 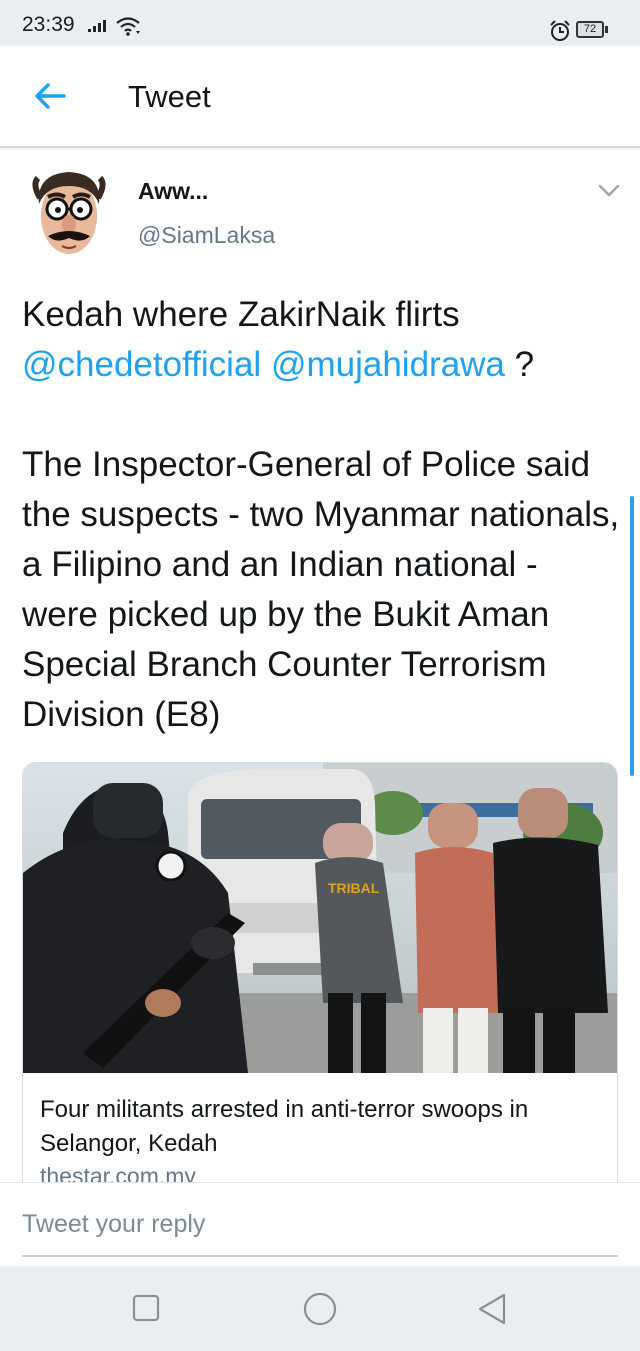 What do you see at coordinates (320, 97) in the screenshot?
I see `app-bar: Tweet` at bounding box center [320, 97].